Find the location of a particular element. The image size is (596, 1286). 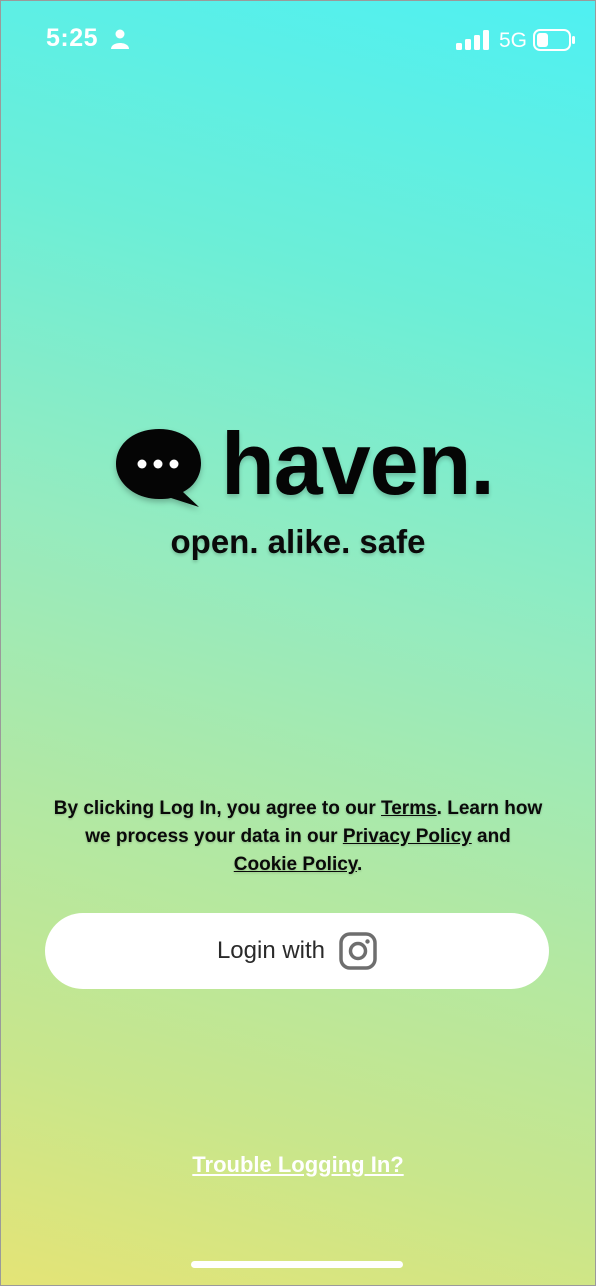

network-label: 5G is located at coordinates (513, 40).